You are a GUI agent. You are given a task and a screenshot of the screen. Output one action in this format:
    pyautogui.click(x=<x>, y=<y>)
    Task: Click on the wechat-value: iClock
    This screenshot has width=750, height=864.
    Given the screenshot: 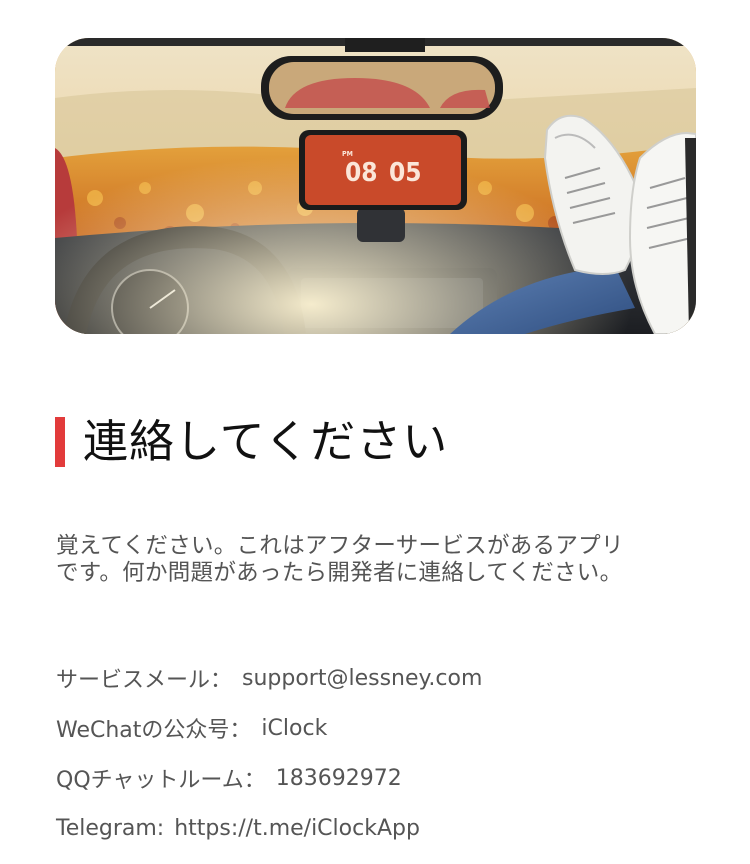 What is the action you would take?
    pyautogui.click(x=294, y=728)
    